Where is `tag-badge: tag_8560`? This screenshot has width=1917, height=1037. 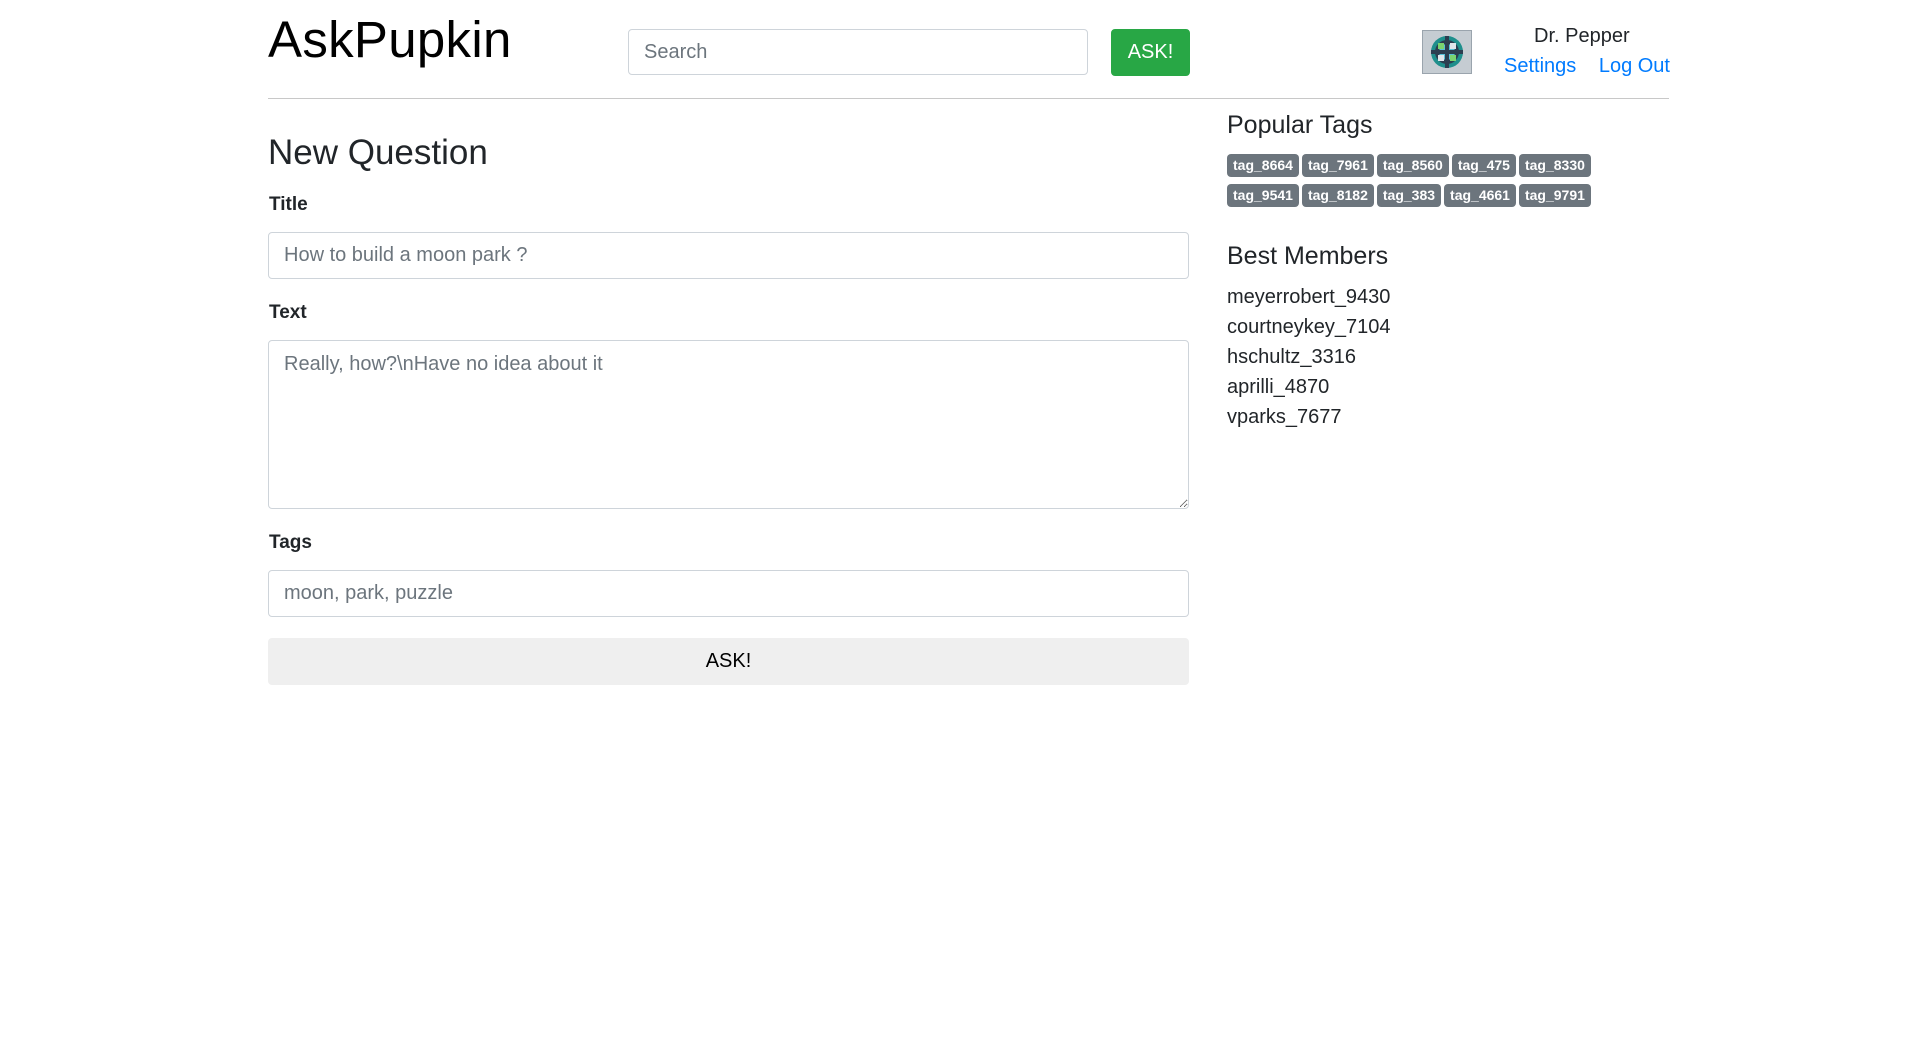 tag-badge: tag_8560 is located at coordinates (1412, 165).